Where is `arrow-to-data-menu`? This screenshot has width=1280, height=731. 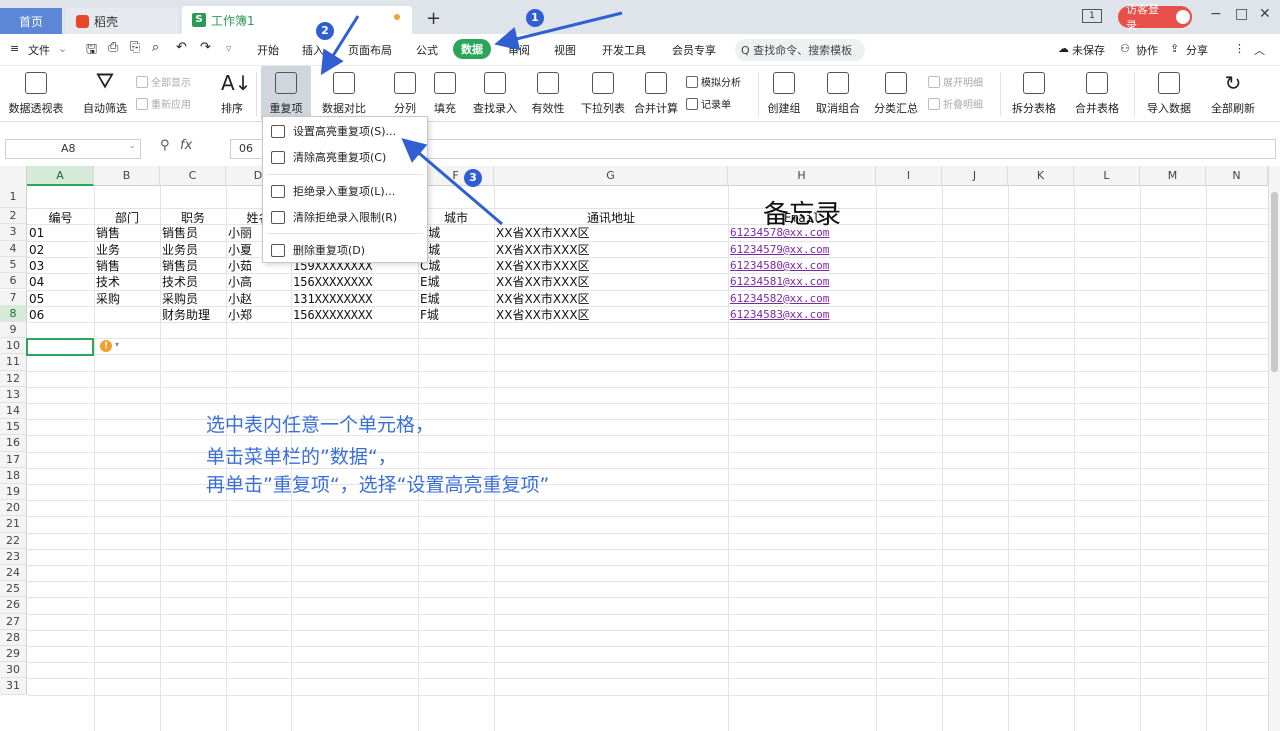
arrow-to-data-menu is located at coordinates (558, 31).